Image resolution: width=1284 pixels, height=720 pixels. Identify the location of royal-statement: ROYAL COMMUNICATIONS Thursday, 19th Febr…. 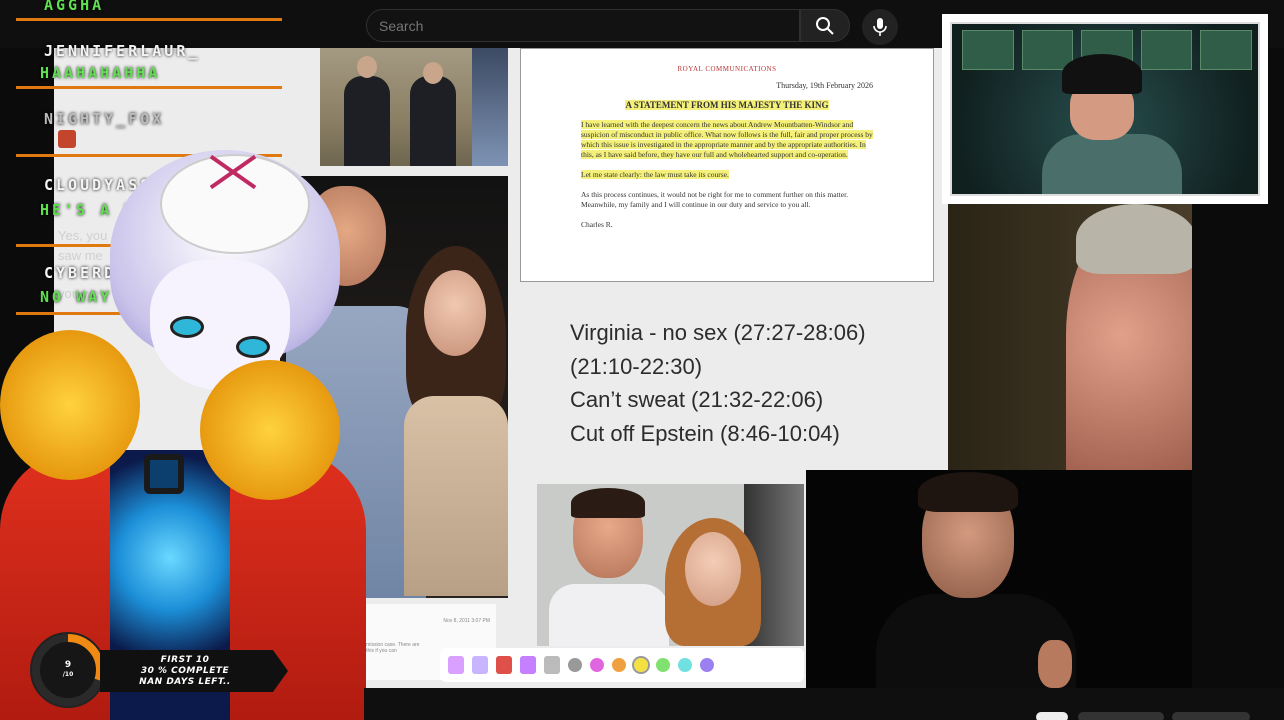
(727, 165).